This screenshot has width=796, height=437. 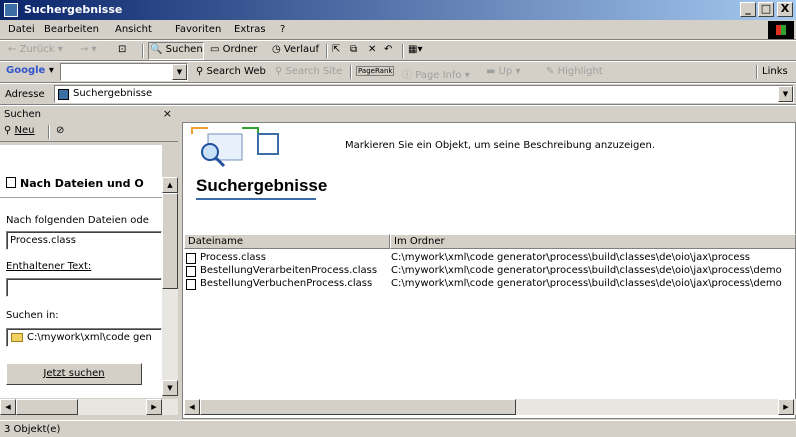 I want to click on search-pane-header: Suchen ×, so click(x=89, y=114).